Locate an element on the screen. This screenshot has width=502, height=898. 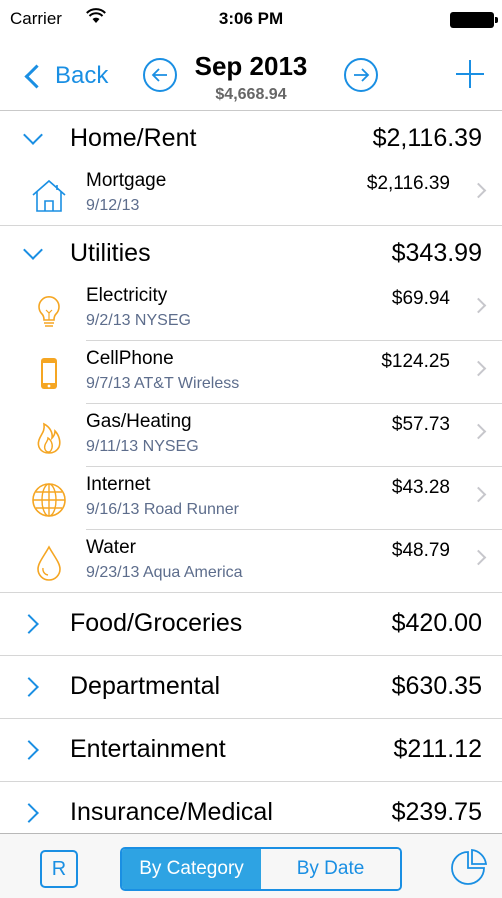
category-name: Utilities is located at coordinates (110, 253).